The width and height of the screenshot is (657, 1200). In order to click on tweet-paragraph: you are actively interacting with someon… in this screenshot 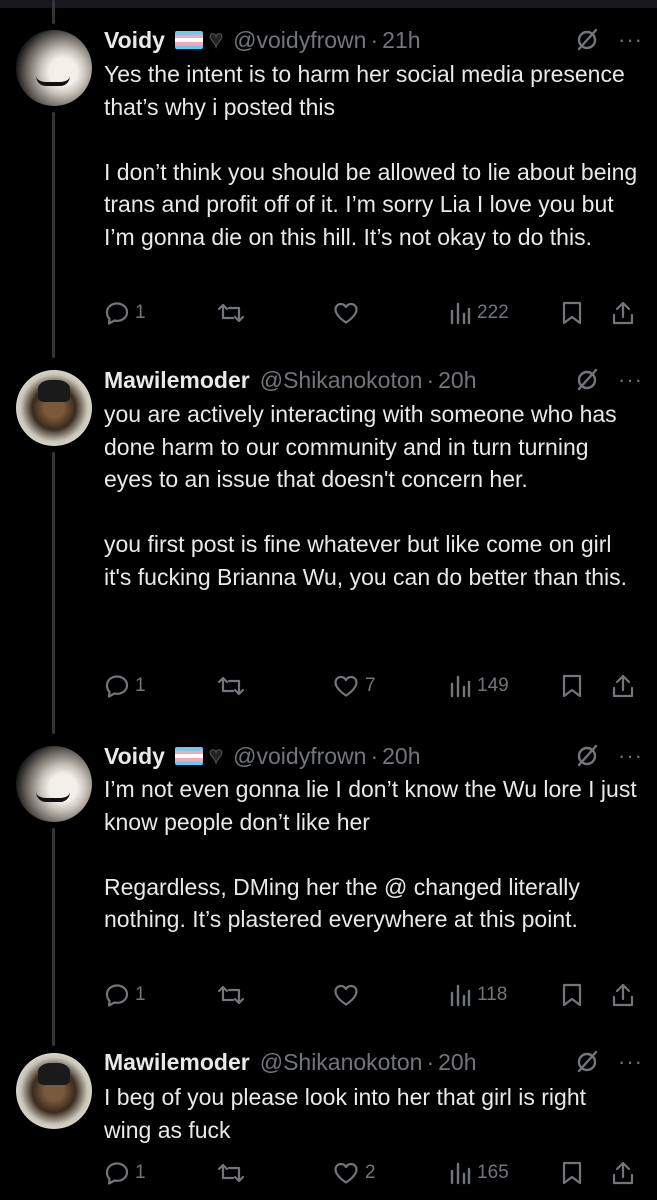, I will do `click(360, 446)`.